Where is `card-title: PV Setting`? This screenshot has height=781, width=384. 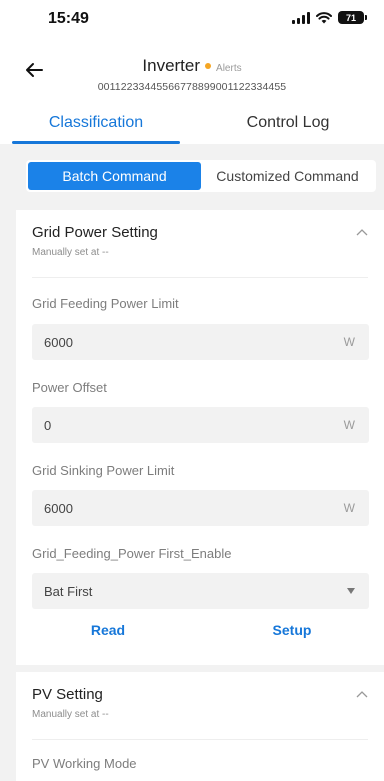
card-title: PV Setting is located at coordinates (67, 694).